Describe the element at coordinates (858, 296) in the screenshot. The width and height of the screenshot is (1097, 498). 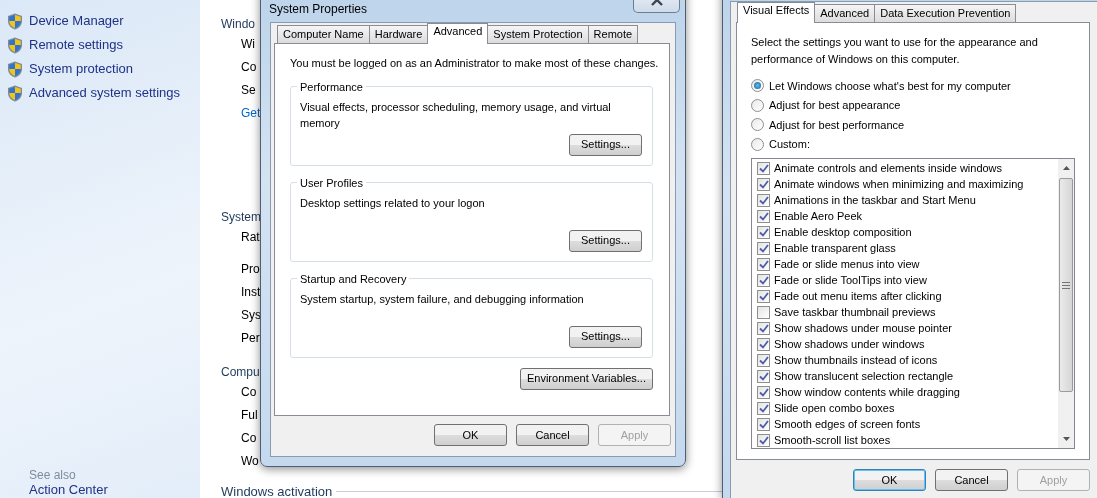
I see `checkbox-label: Fade out menu items after clicking` at that location.